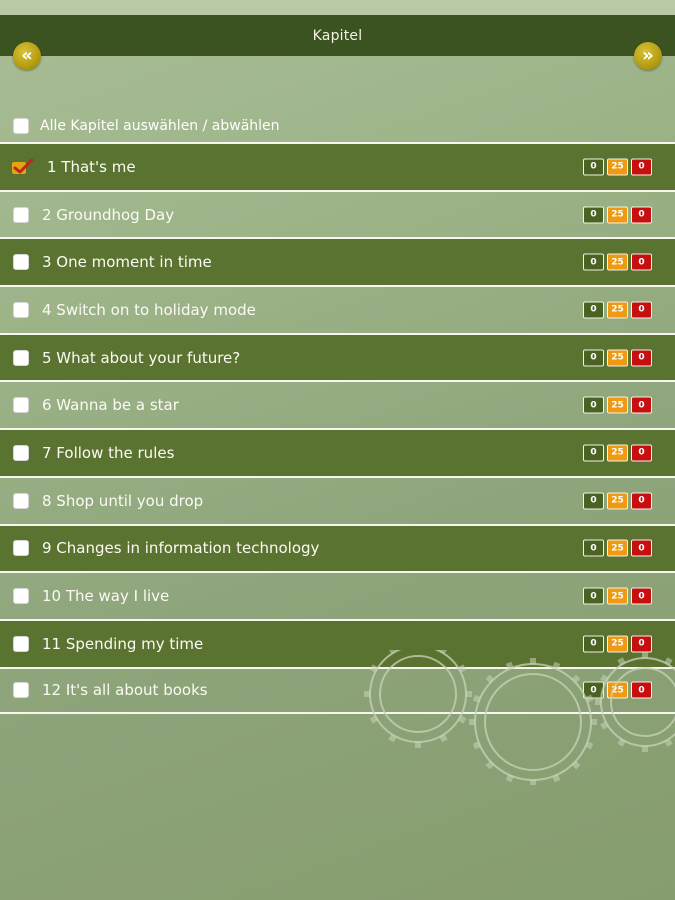  Describe the element at coordinates (110, 405) in the screenshot. I see `chapter-label: 6 Wanna be a star` at that location.